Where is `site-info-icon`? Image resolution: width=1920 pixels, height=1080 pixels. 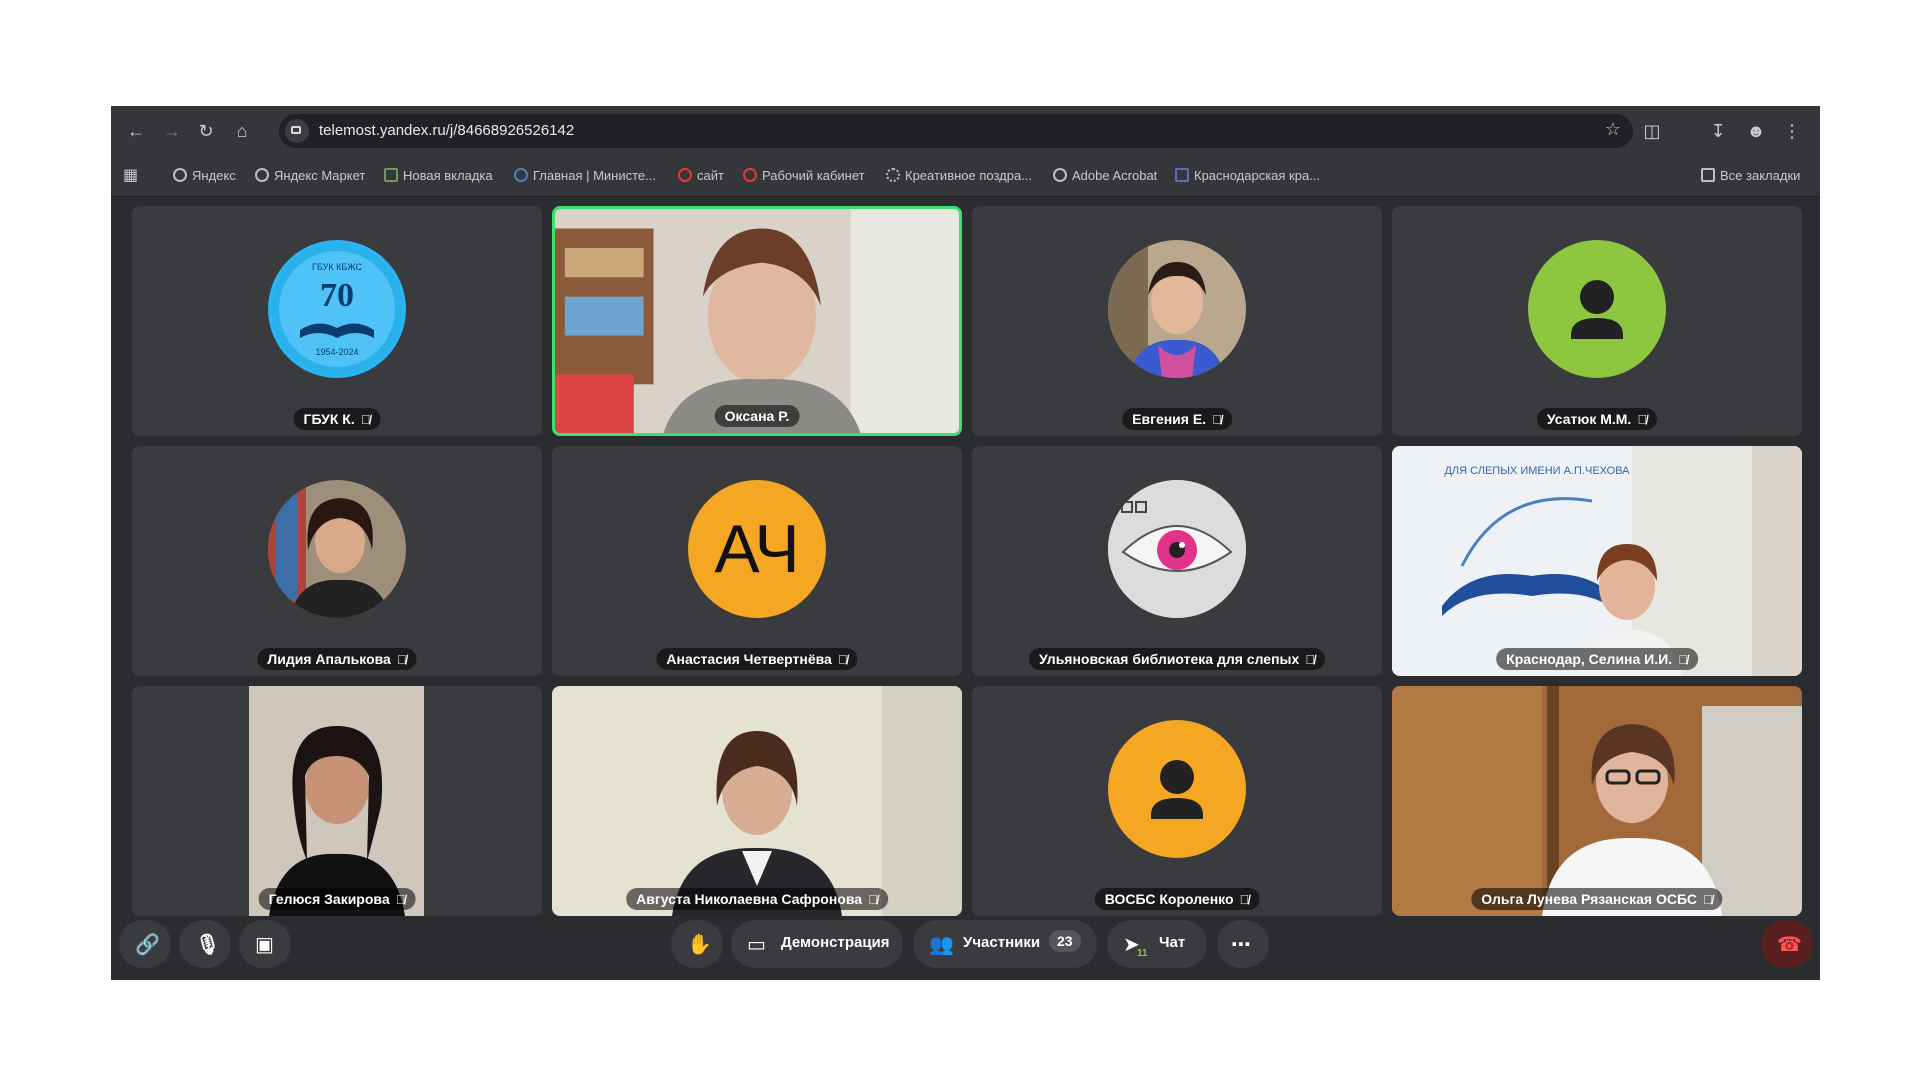 site-info-icon is located at coordinates (297, 131).